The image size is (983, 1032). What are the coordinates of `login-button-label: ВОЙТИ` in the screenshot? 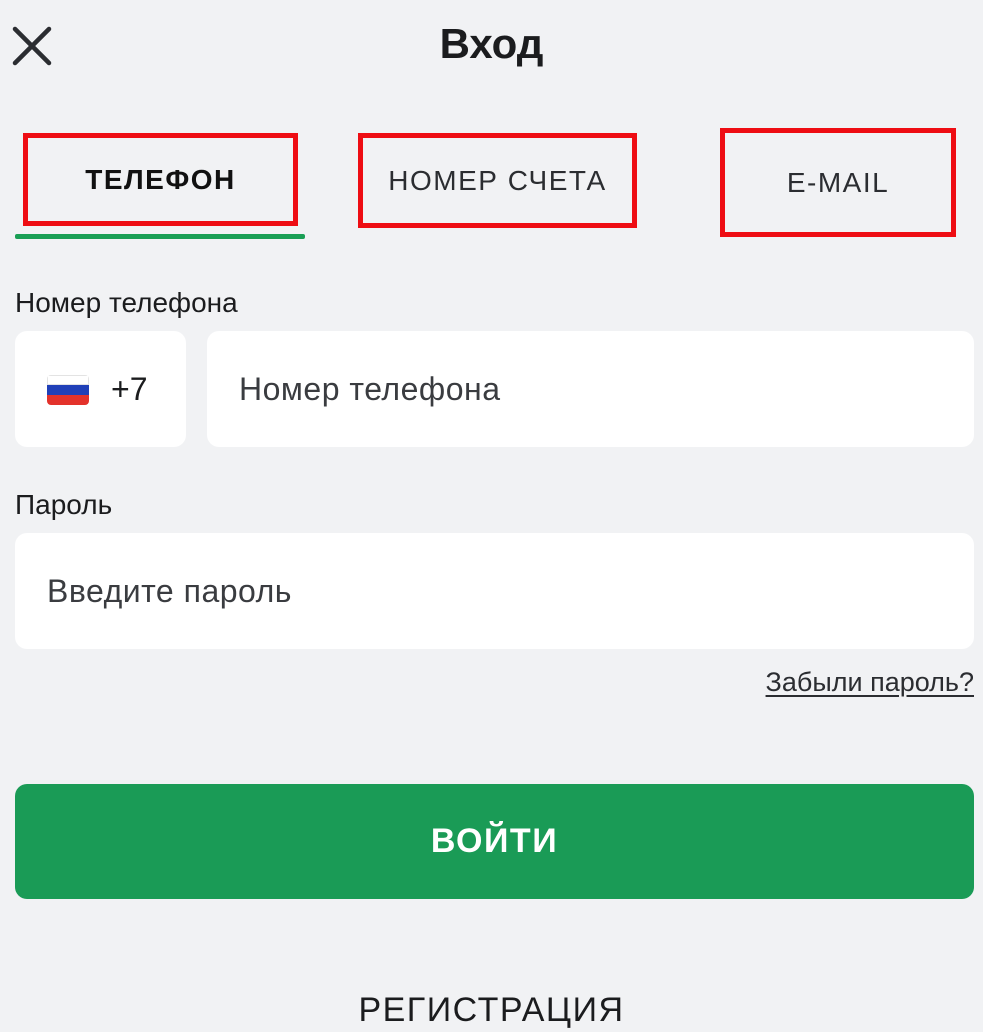 It's located at (494, 841).